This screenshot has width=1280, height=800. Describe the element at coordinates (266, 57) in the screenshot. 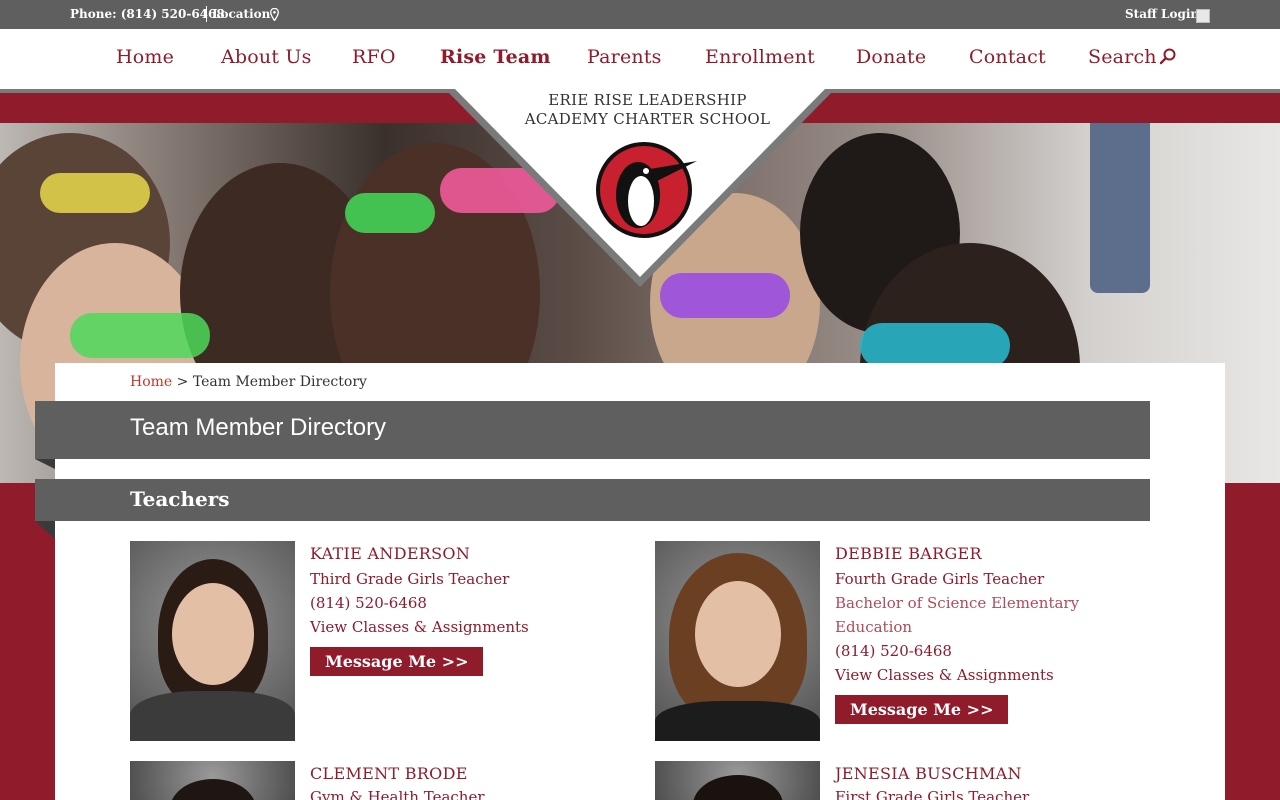

I see `nav-about-us: About Us` at that location.